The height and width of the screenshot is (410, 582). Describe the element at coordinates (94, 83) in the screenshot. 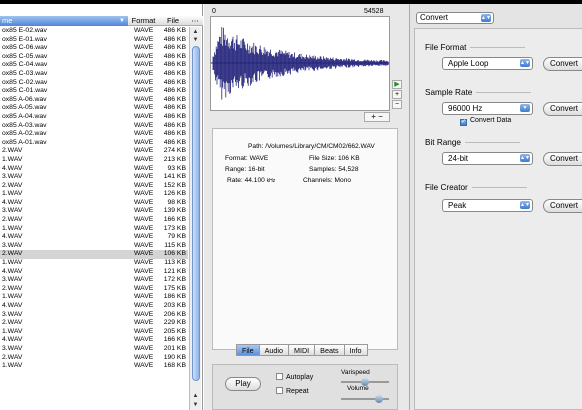

I see `table-row: ox85 C-02.wav WAVE 486 KB` at that location.